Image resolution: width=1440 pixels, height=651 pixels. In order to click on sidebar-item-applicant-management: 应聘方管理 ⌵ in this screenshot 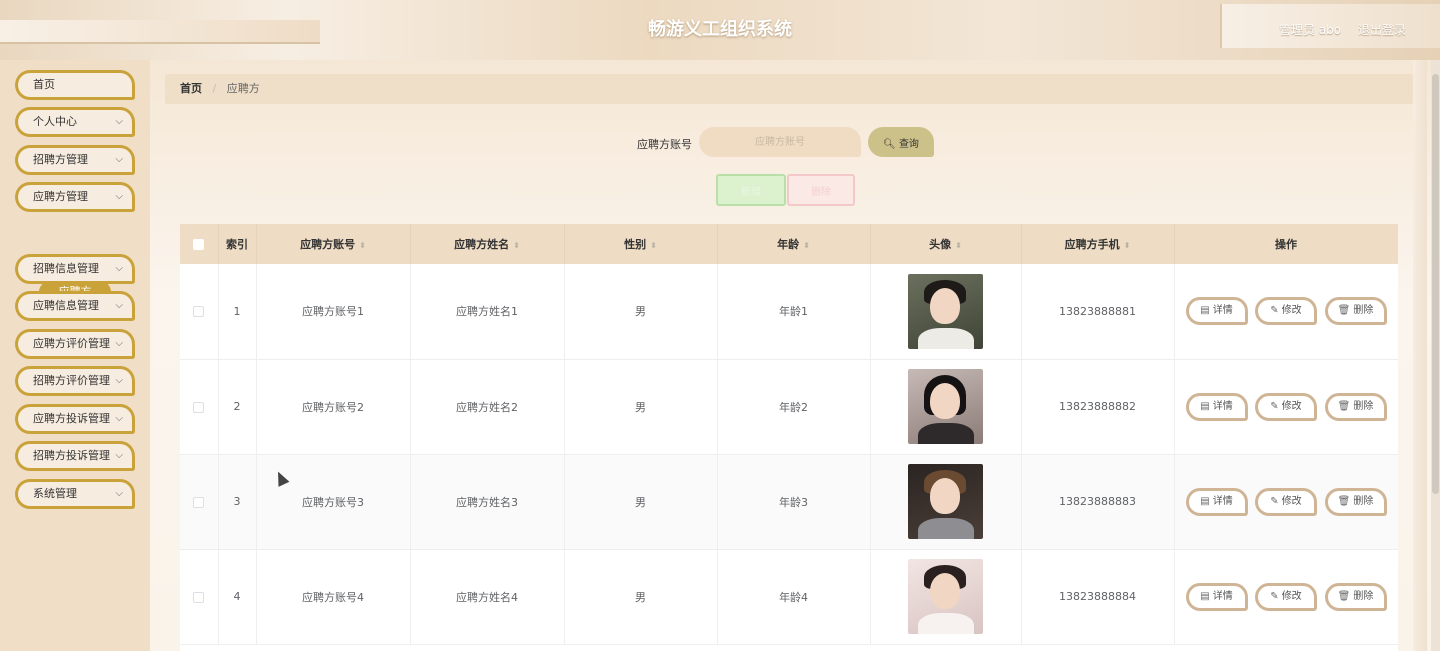, I will do `click(75, 197)`.